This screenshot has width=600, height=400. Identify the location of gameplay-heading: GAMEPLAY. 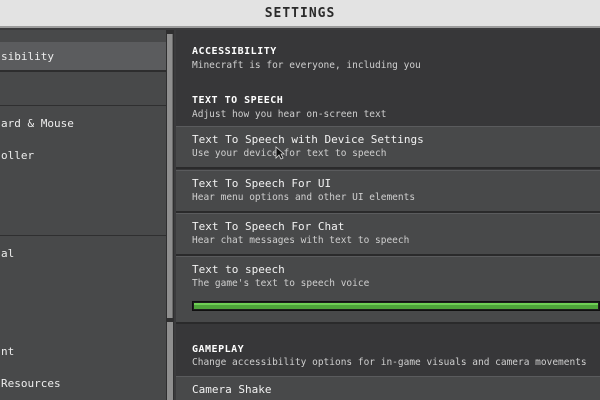
(218, 349).